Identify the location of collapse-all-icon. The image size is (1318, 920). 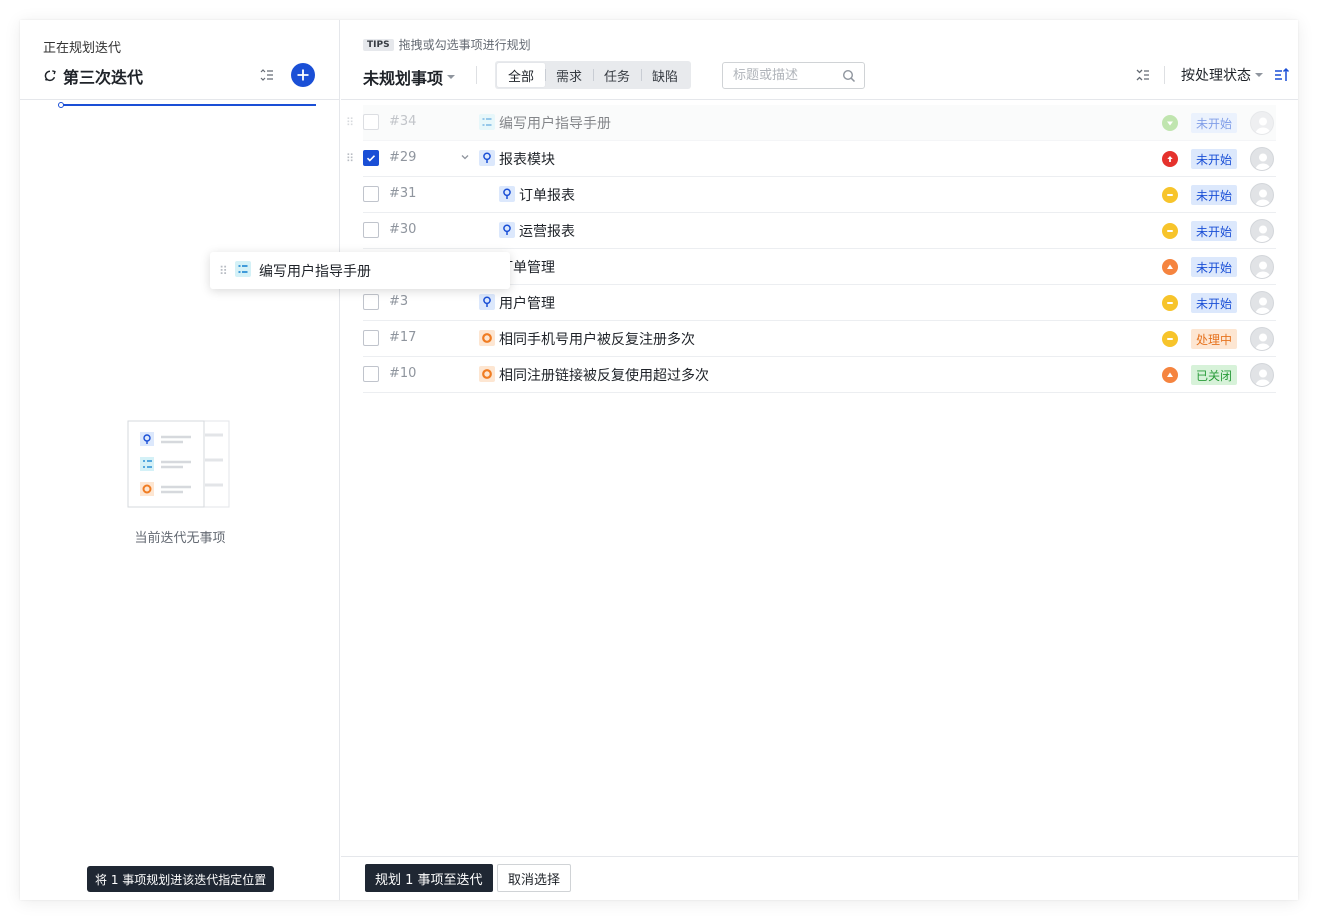
(1143, 77).